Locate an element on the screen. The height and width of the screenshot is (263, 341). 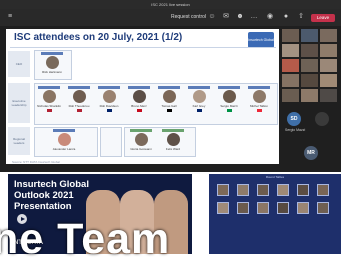
participant-avatar is located at coordinates (322, 119).